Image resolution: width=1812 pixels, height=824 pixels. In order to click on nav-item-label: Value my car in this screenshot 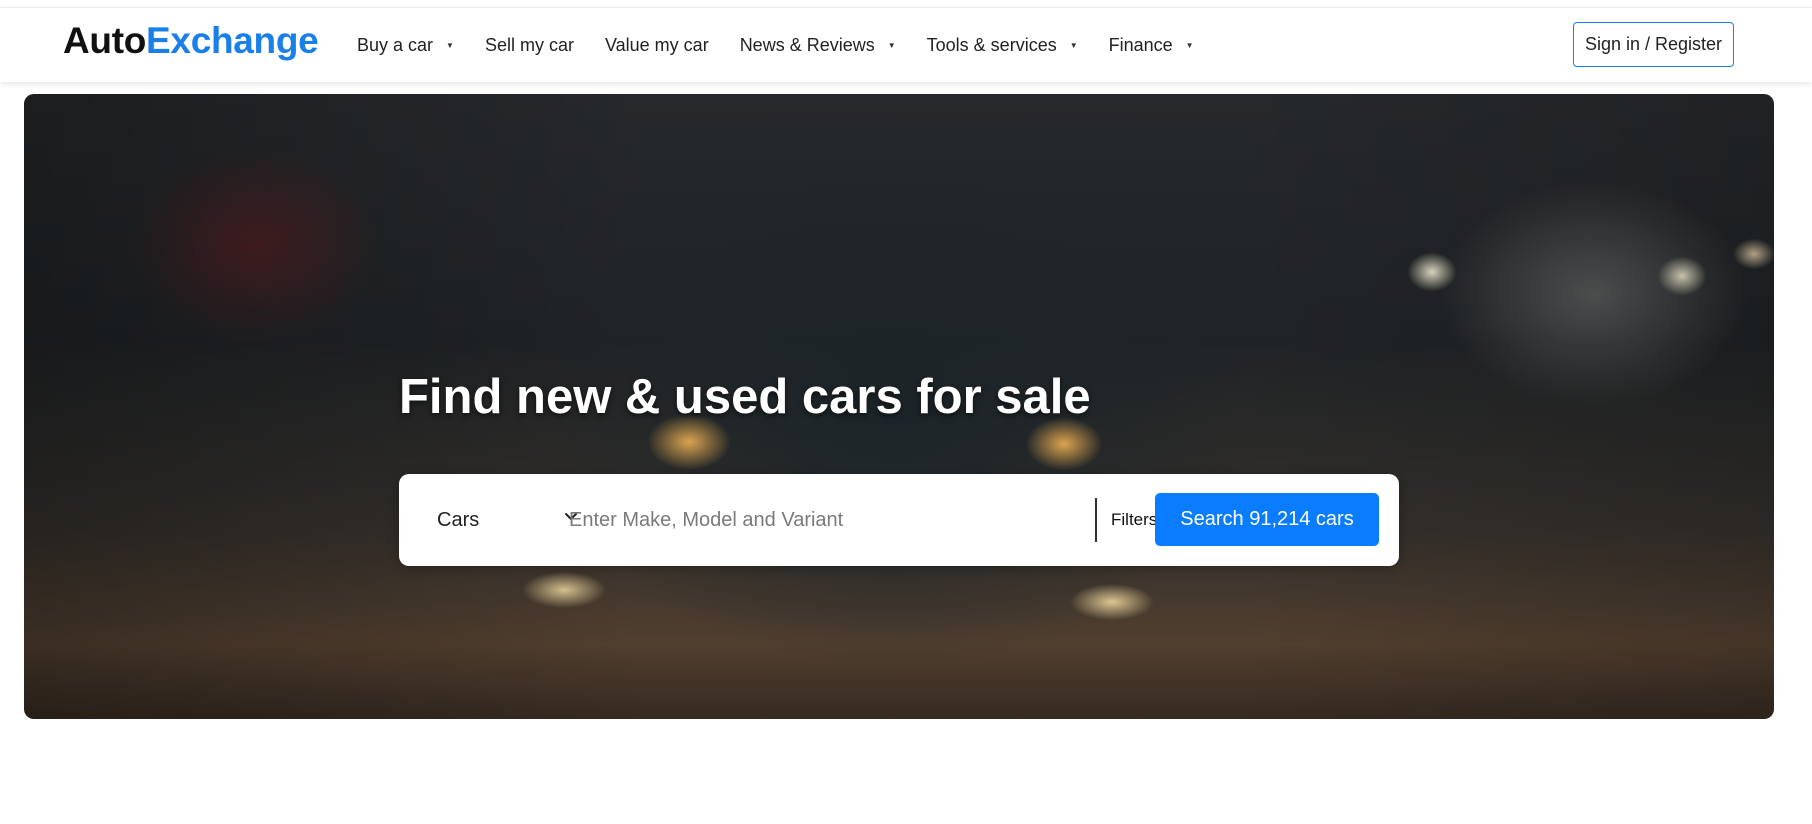, I will do `click(656, 45)`.